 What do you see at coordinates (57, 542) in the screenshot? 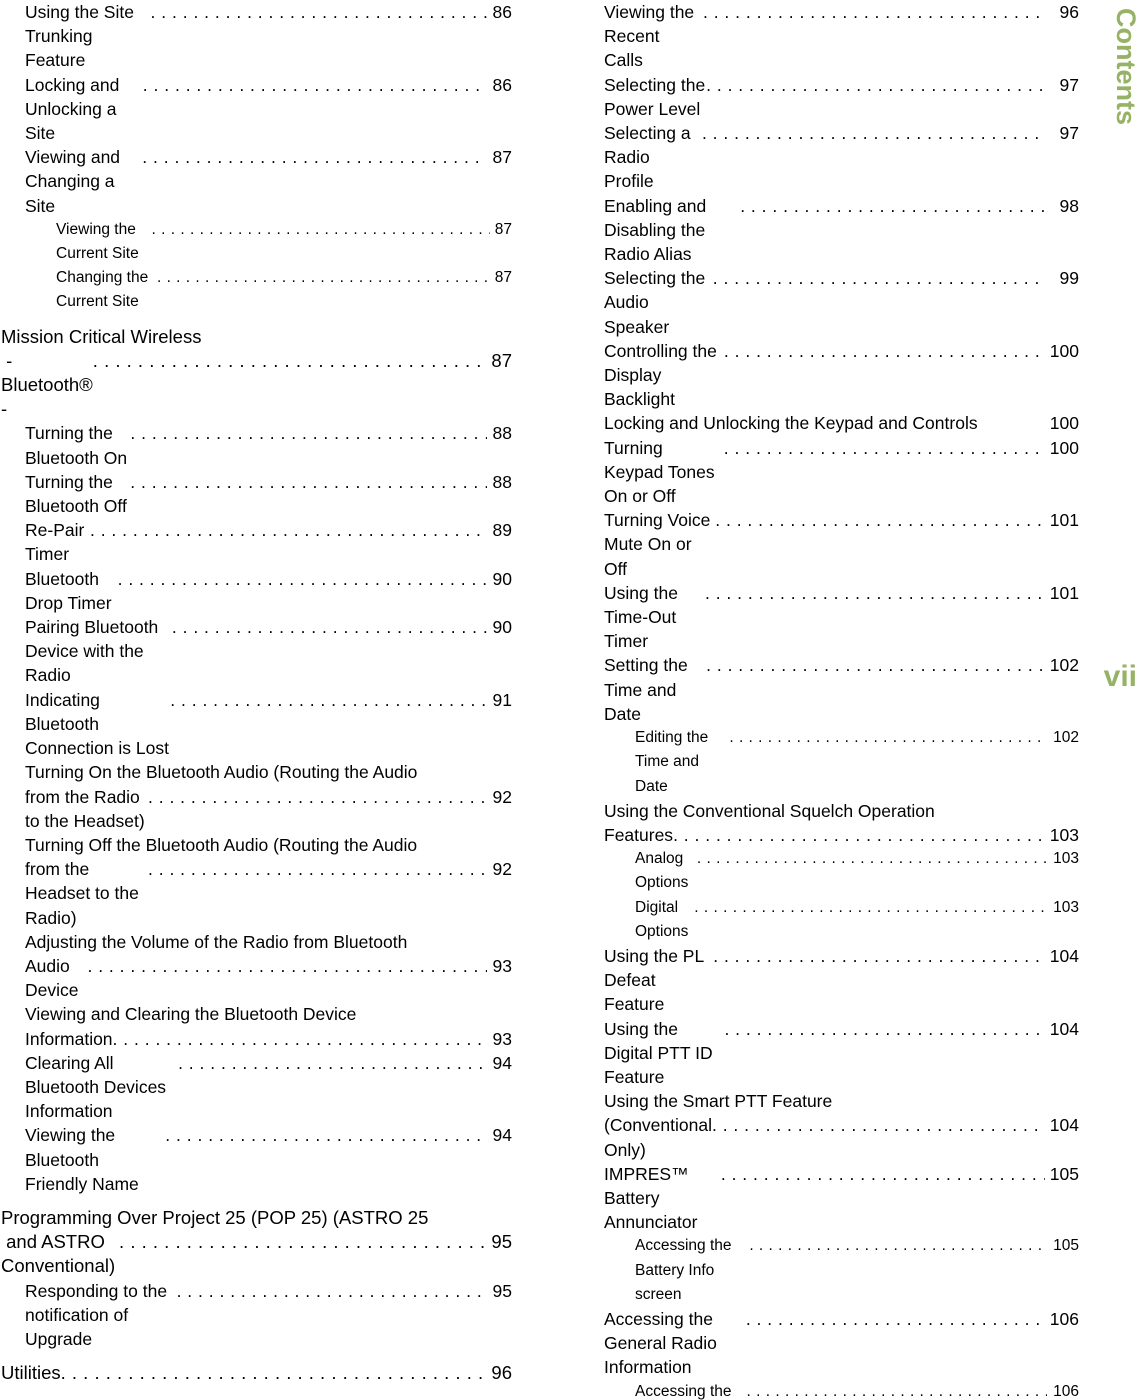
I see `toc-entry-title: Re-Pair Timer` at bounding box center [57, 542].